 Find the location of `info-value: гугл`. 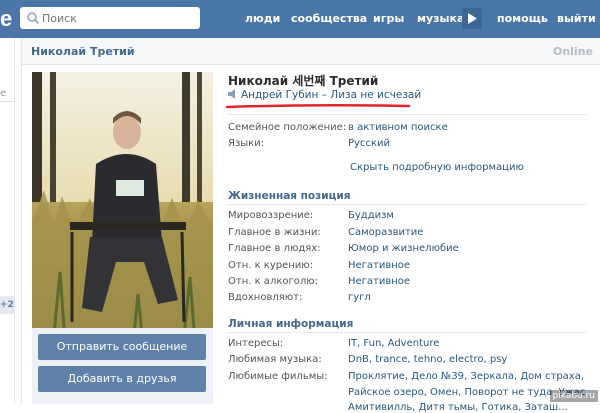

info-value: гугл is located at coordinates (359, 297).